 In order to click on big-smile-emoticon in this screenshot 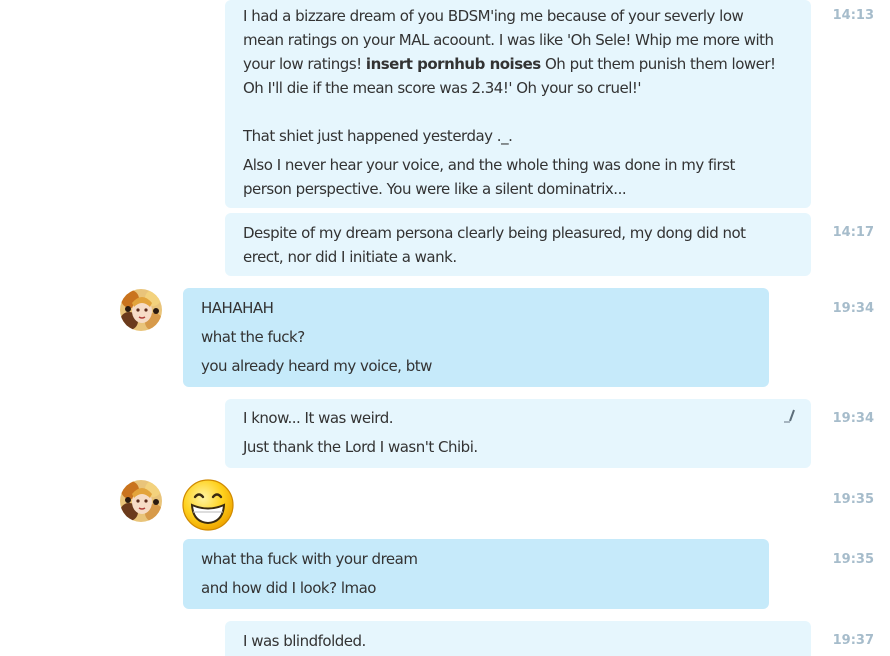, I will do `click(208, 505)`.